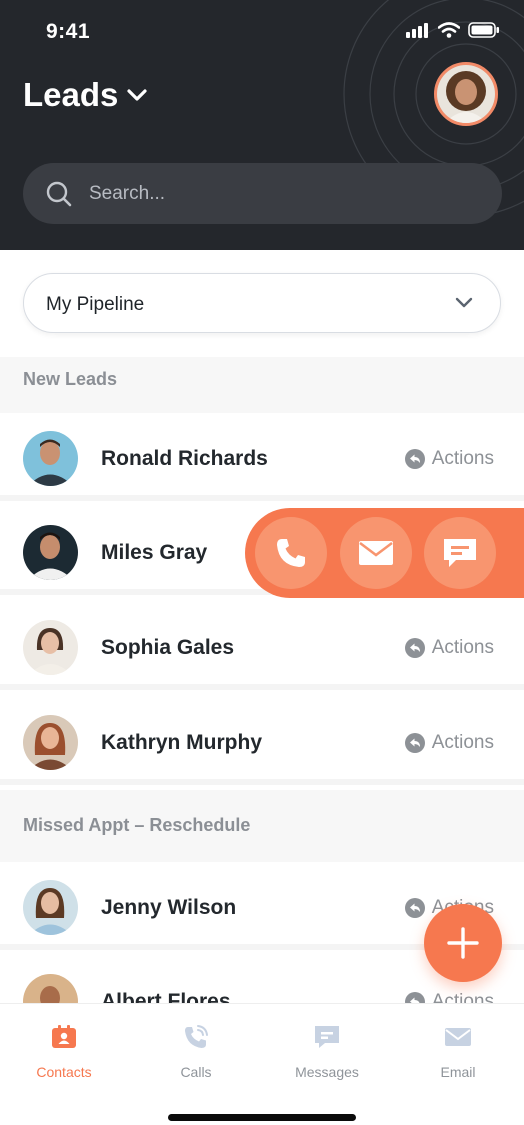 The image size is (524, 1125). I want to click on search-input, so click(279, 193).